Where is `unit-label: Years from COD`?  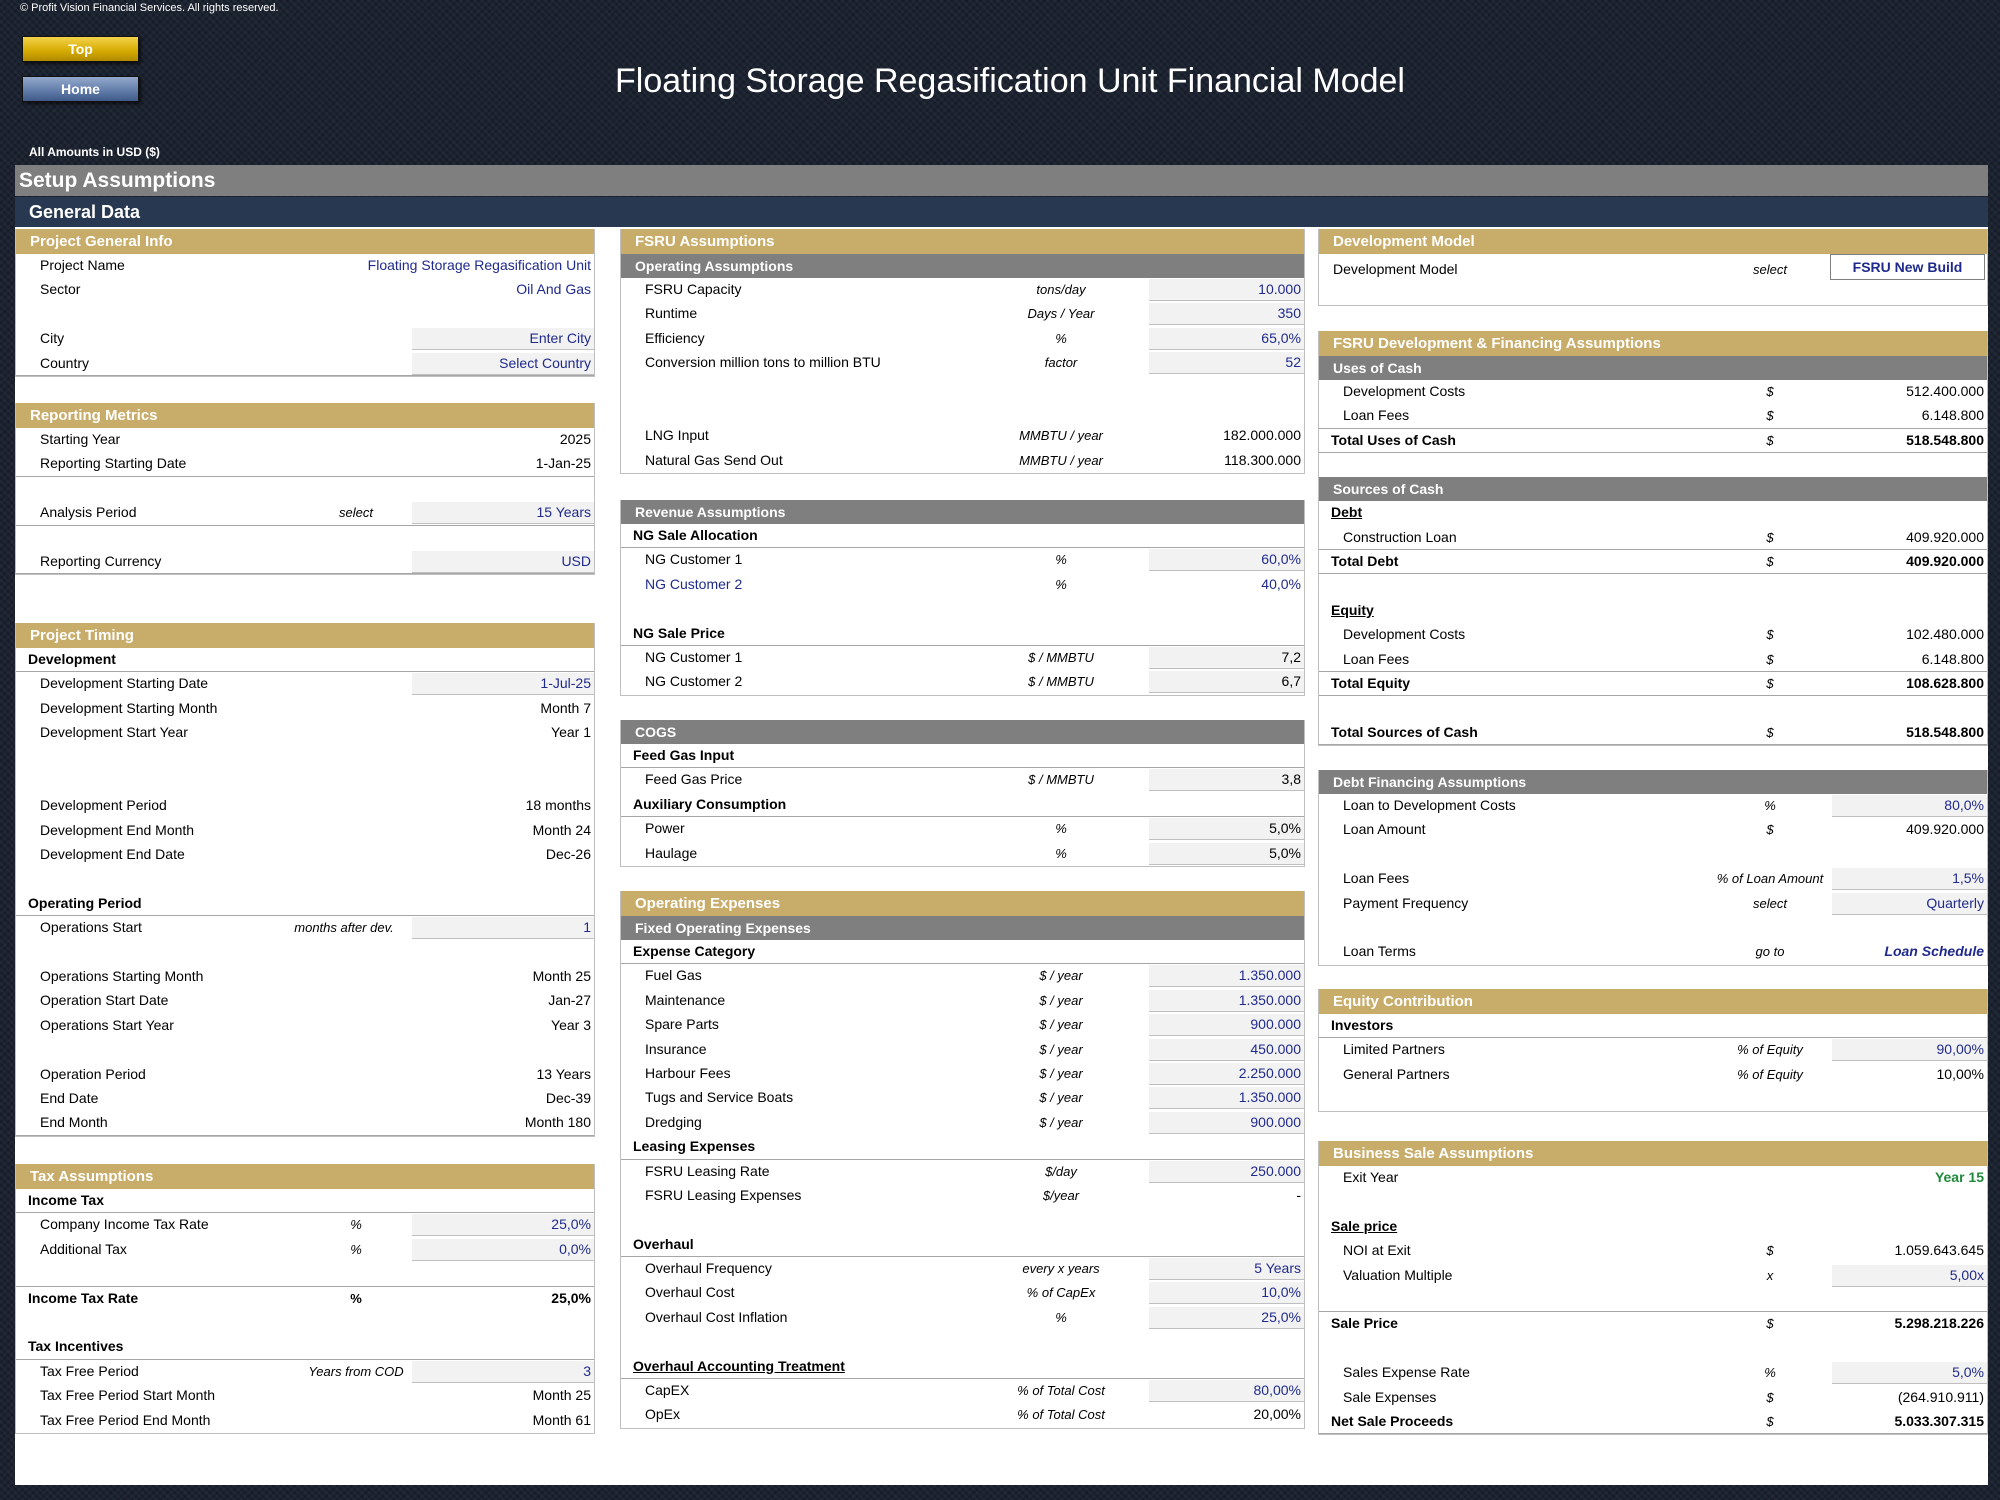 unit-label: Years from COD is located at coordinates (356, 1371).